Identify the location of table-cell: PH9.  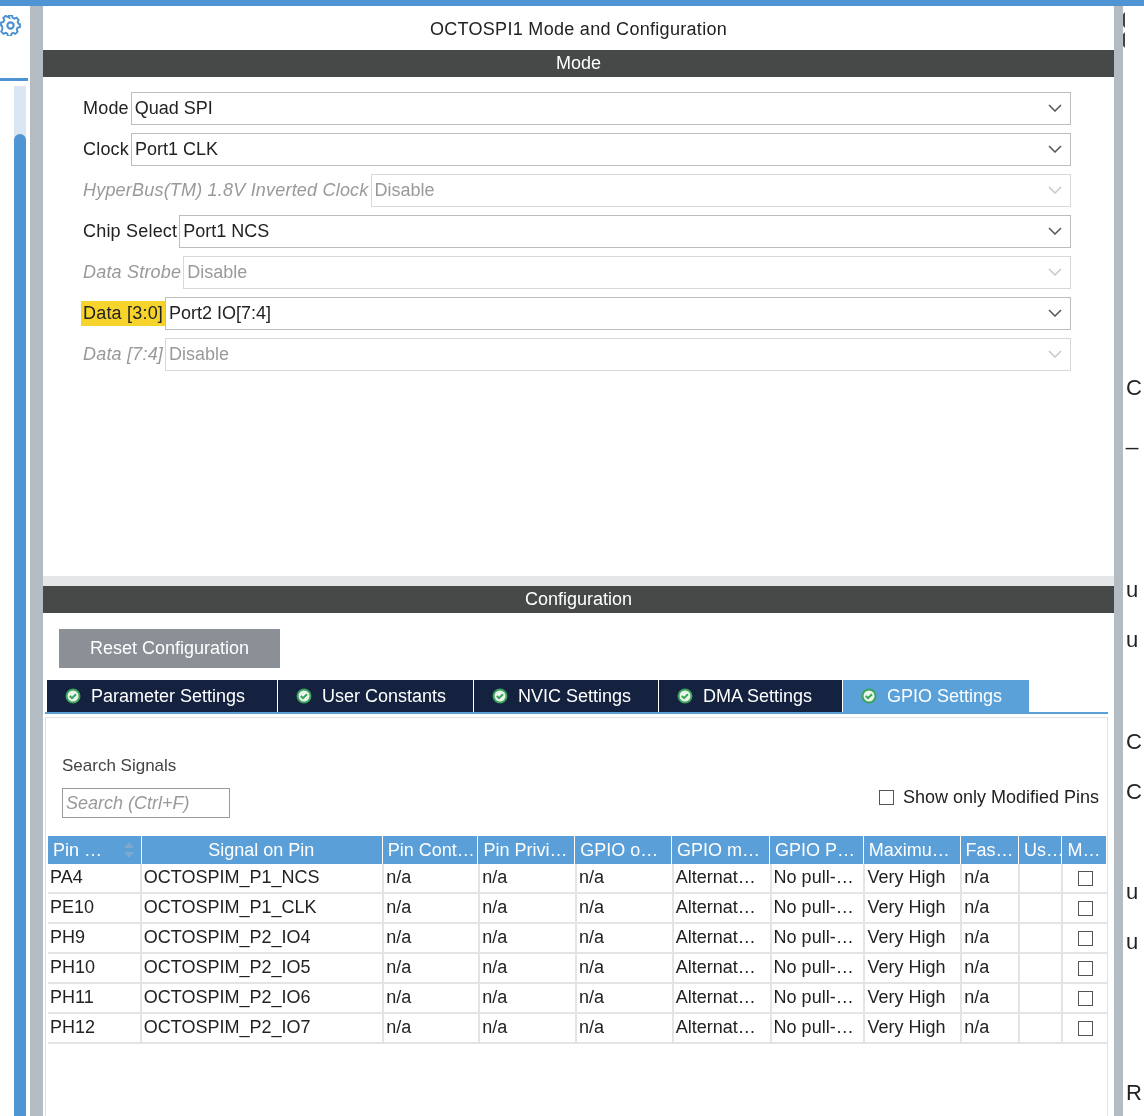
(95, 938).